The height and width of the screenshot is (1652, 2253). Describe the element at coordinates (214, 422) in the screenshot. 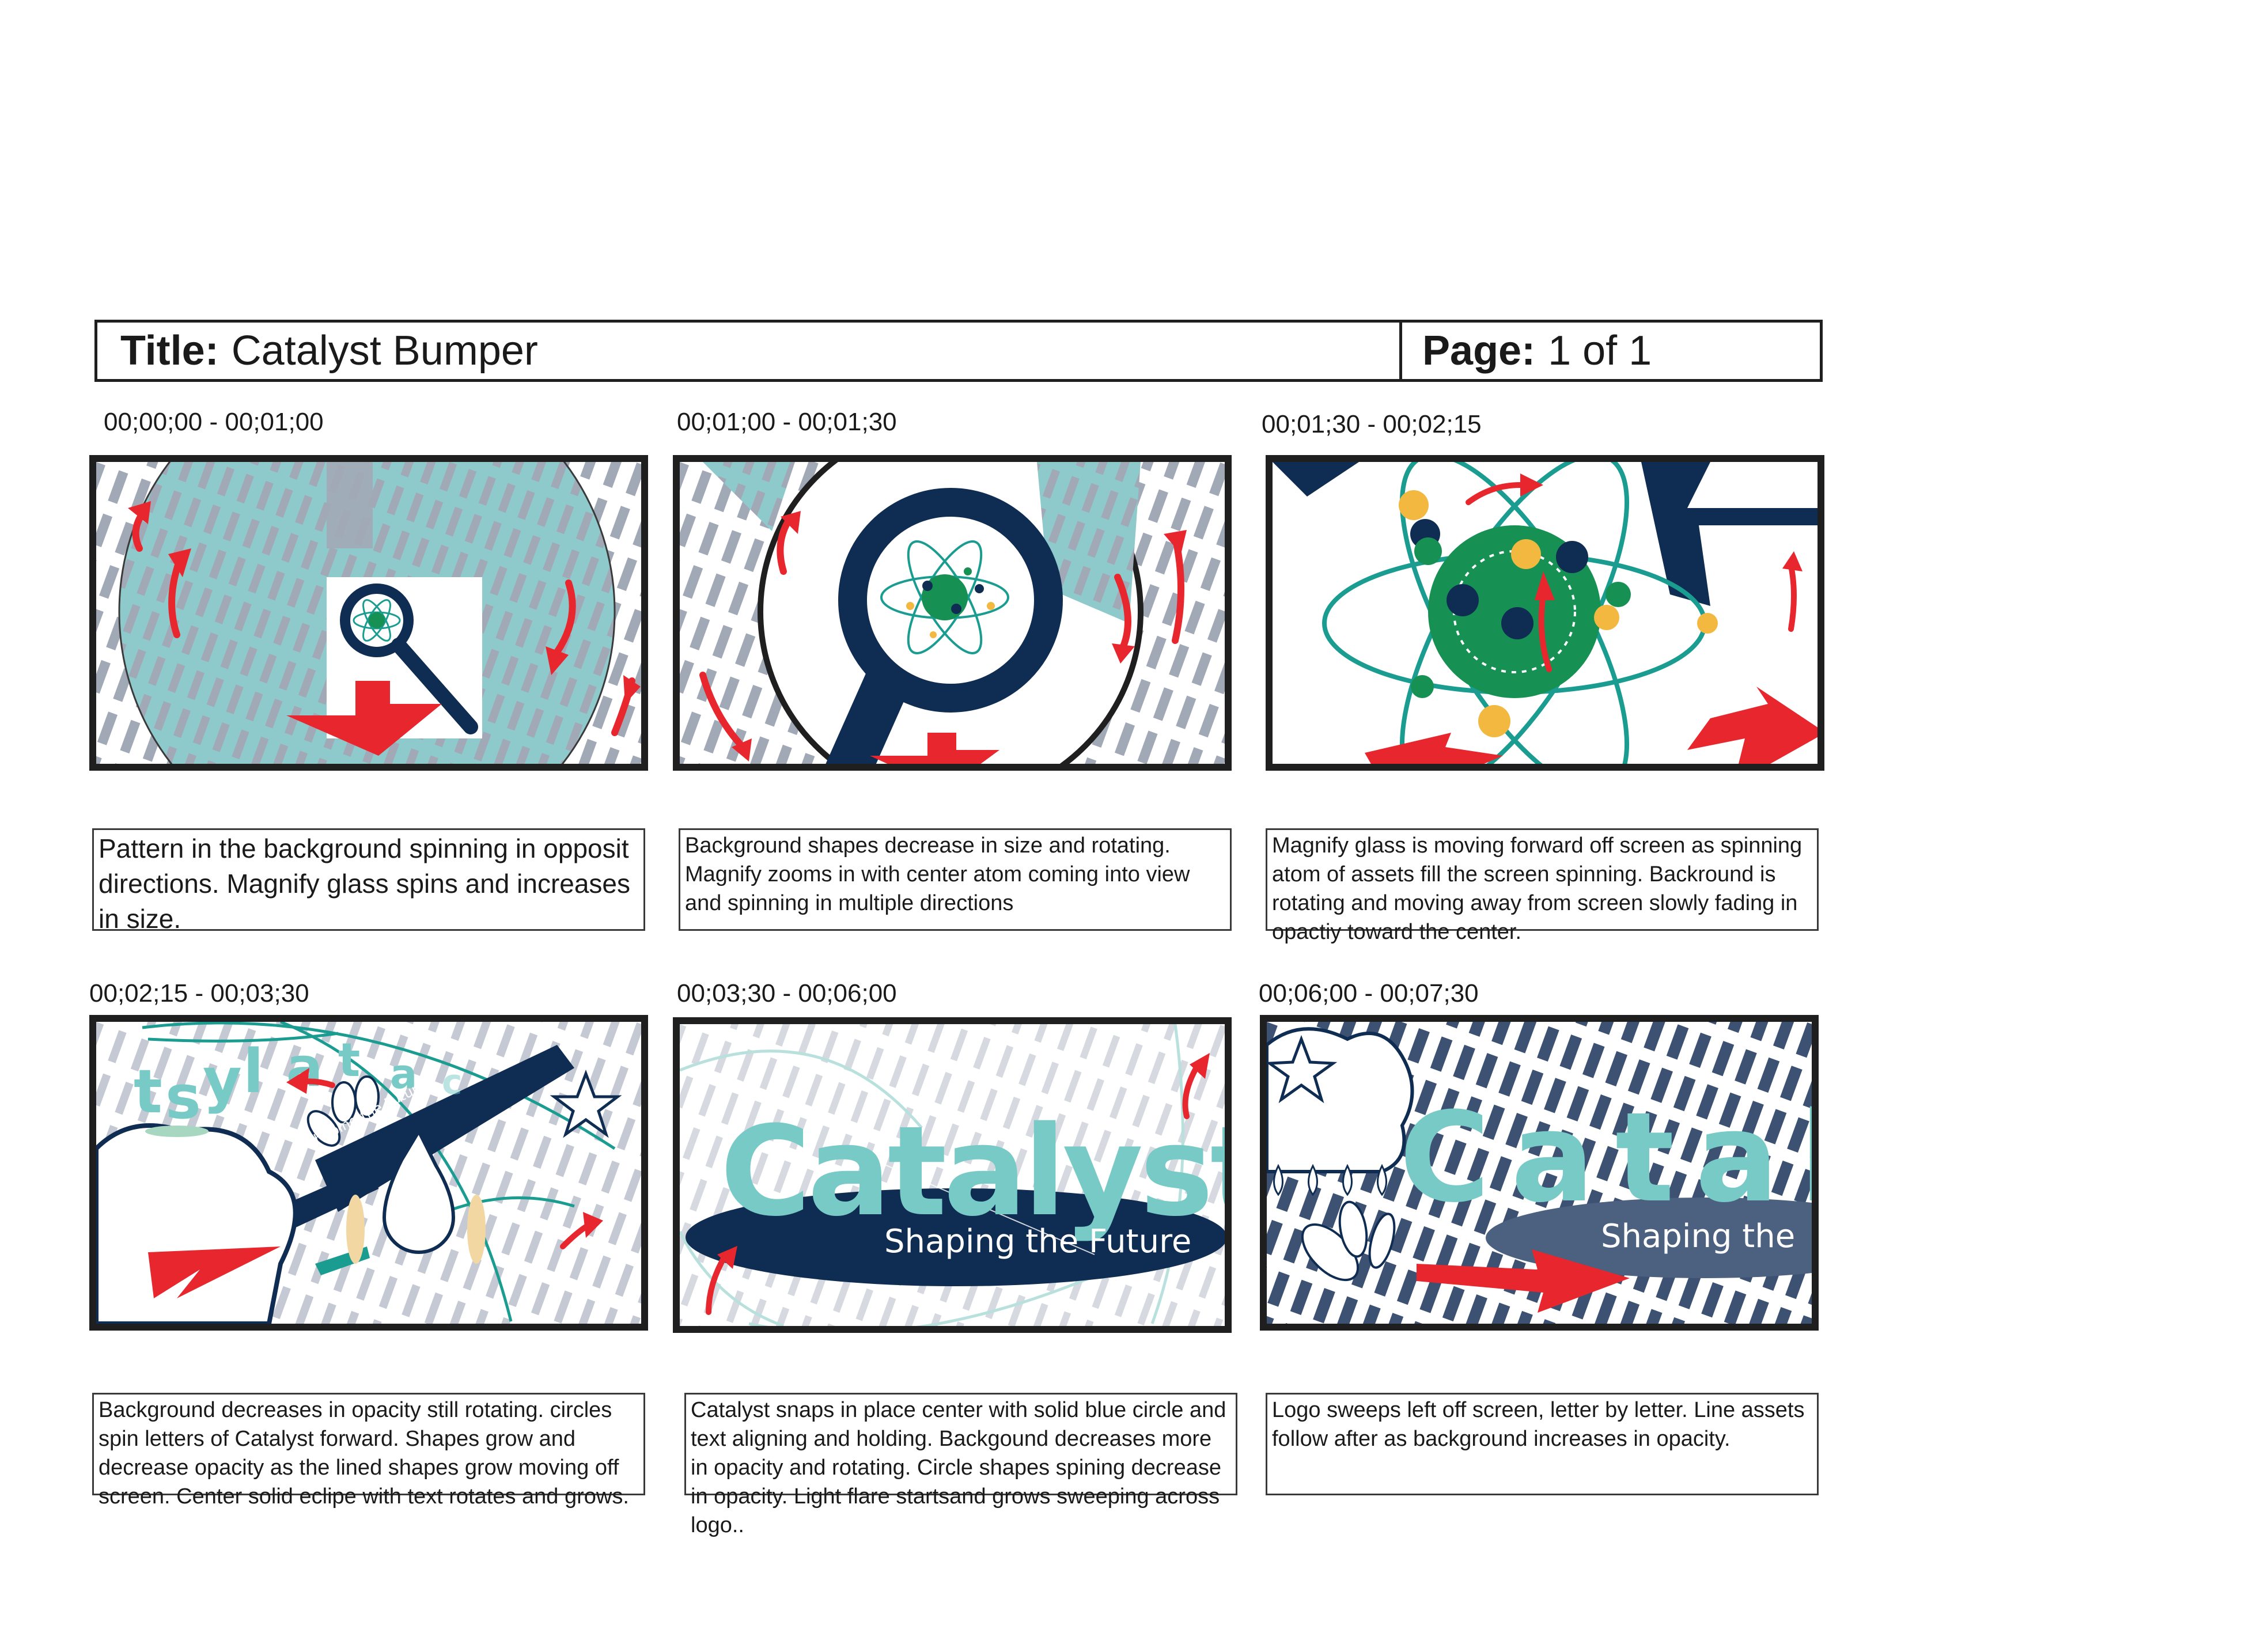

I see `panel-1-timecode: 00;00;00 - 00;01;00` at that location.